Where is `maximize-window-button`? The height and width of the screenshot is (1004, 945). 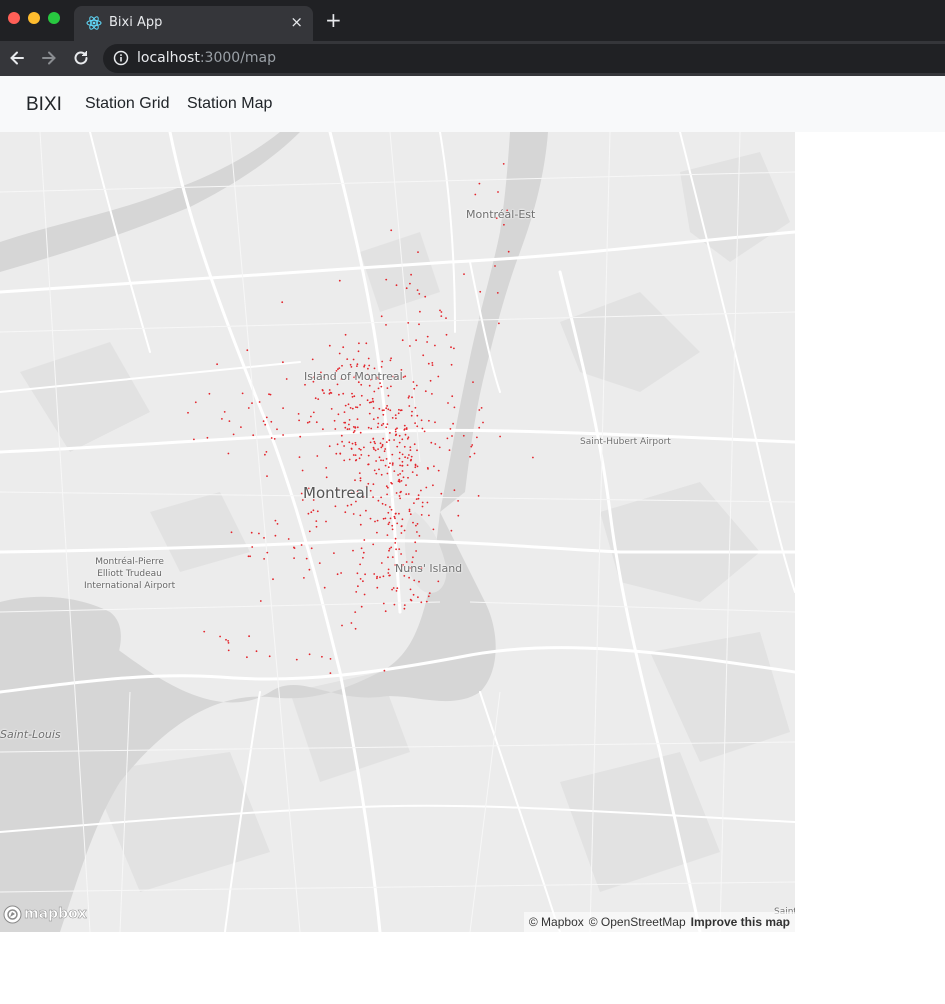 maximize-window-button is located at coordinates (54, 18).